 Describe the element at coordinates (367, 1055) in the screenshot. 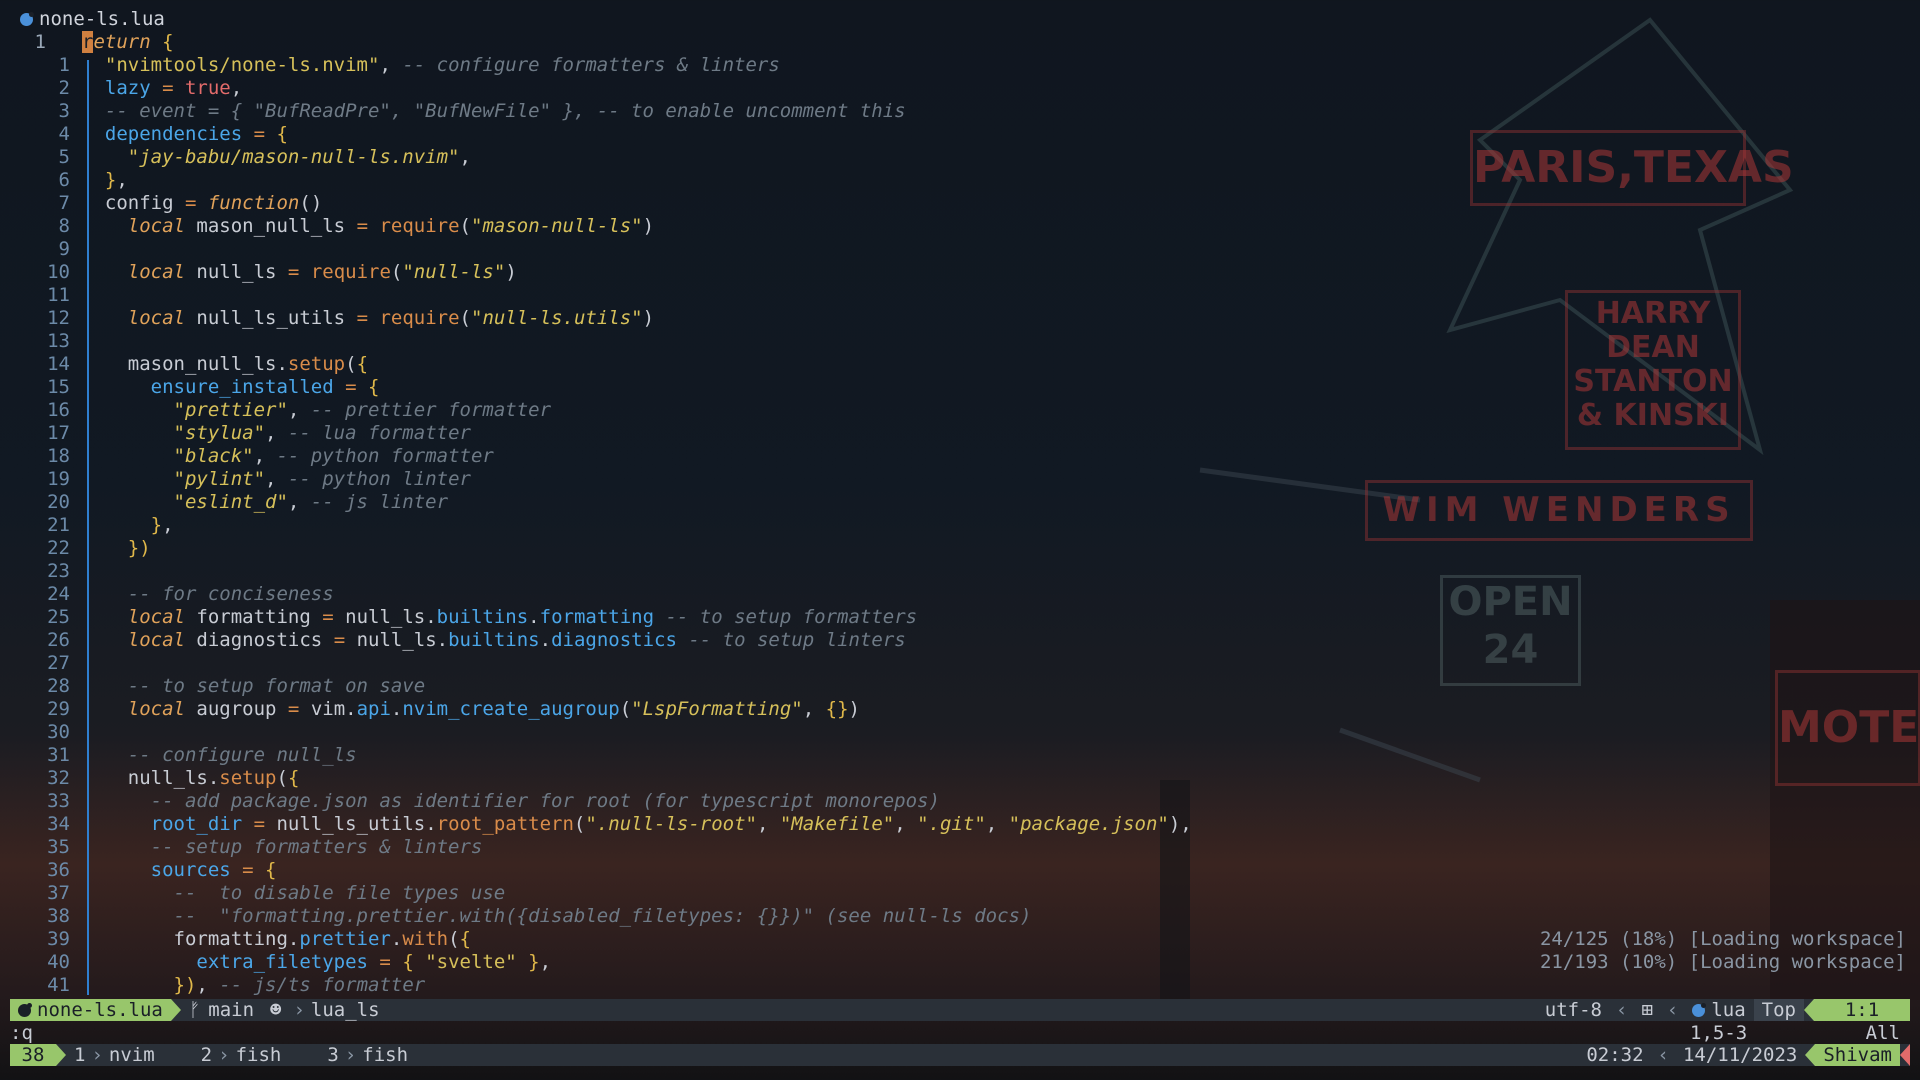

I see `tmux-window: 3 › fish` at that location.